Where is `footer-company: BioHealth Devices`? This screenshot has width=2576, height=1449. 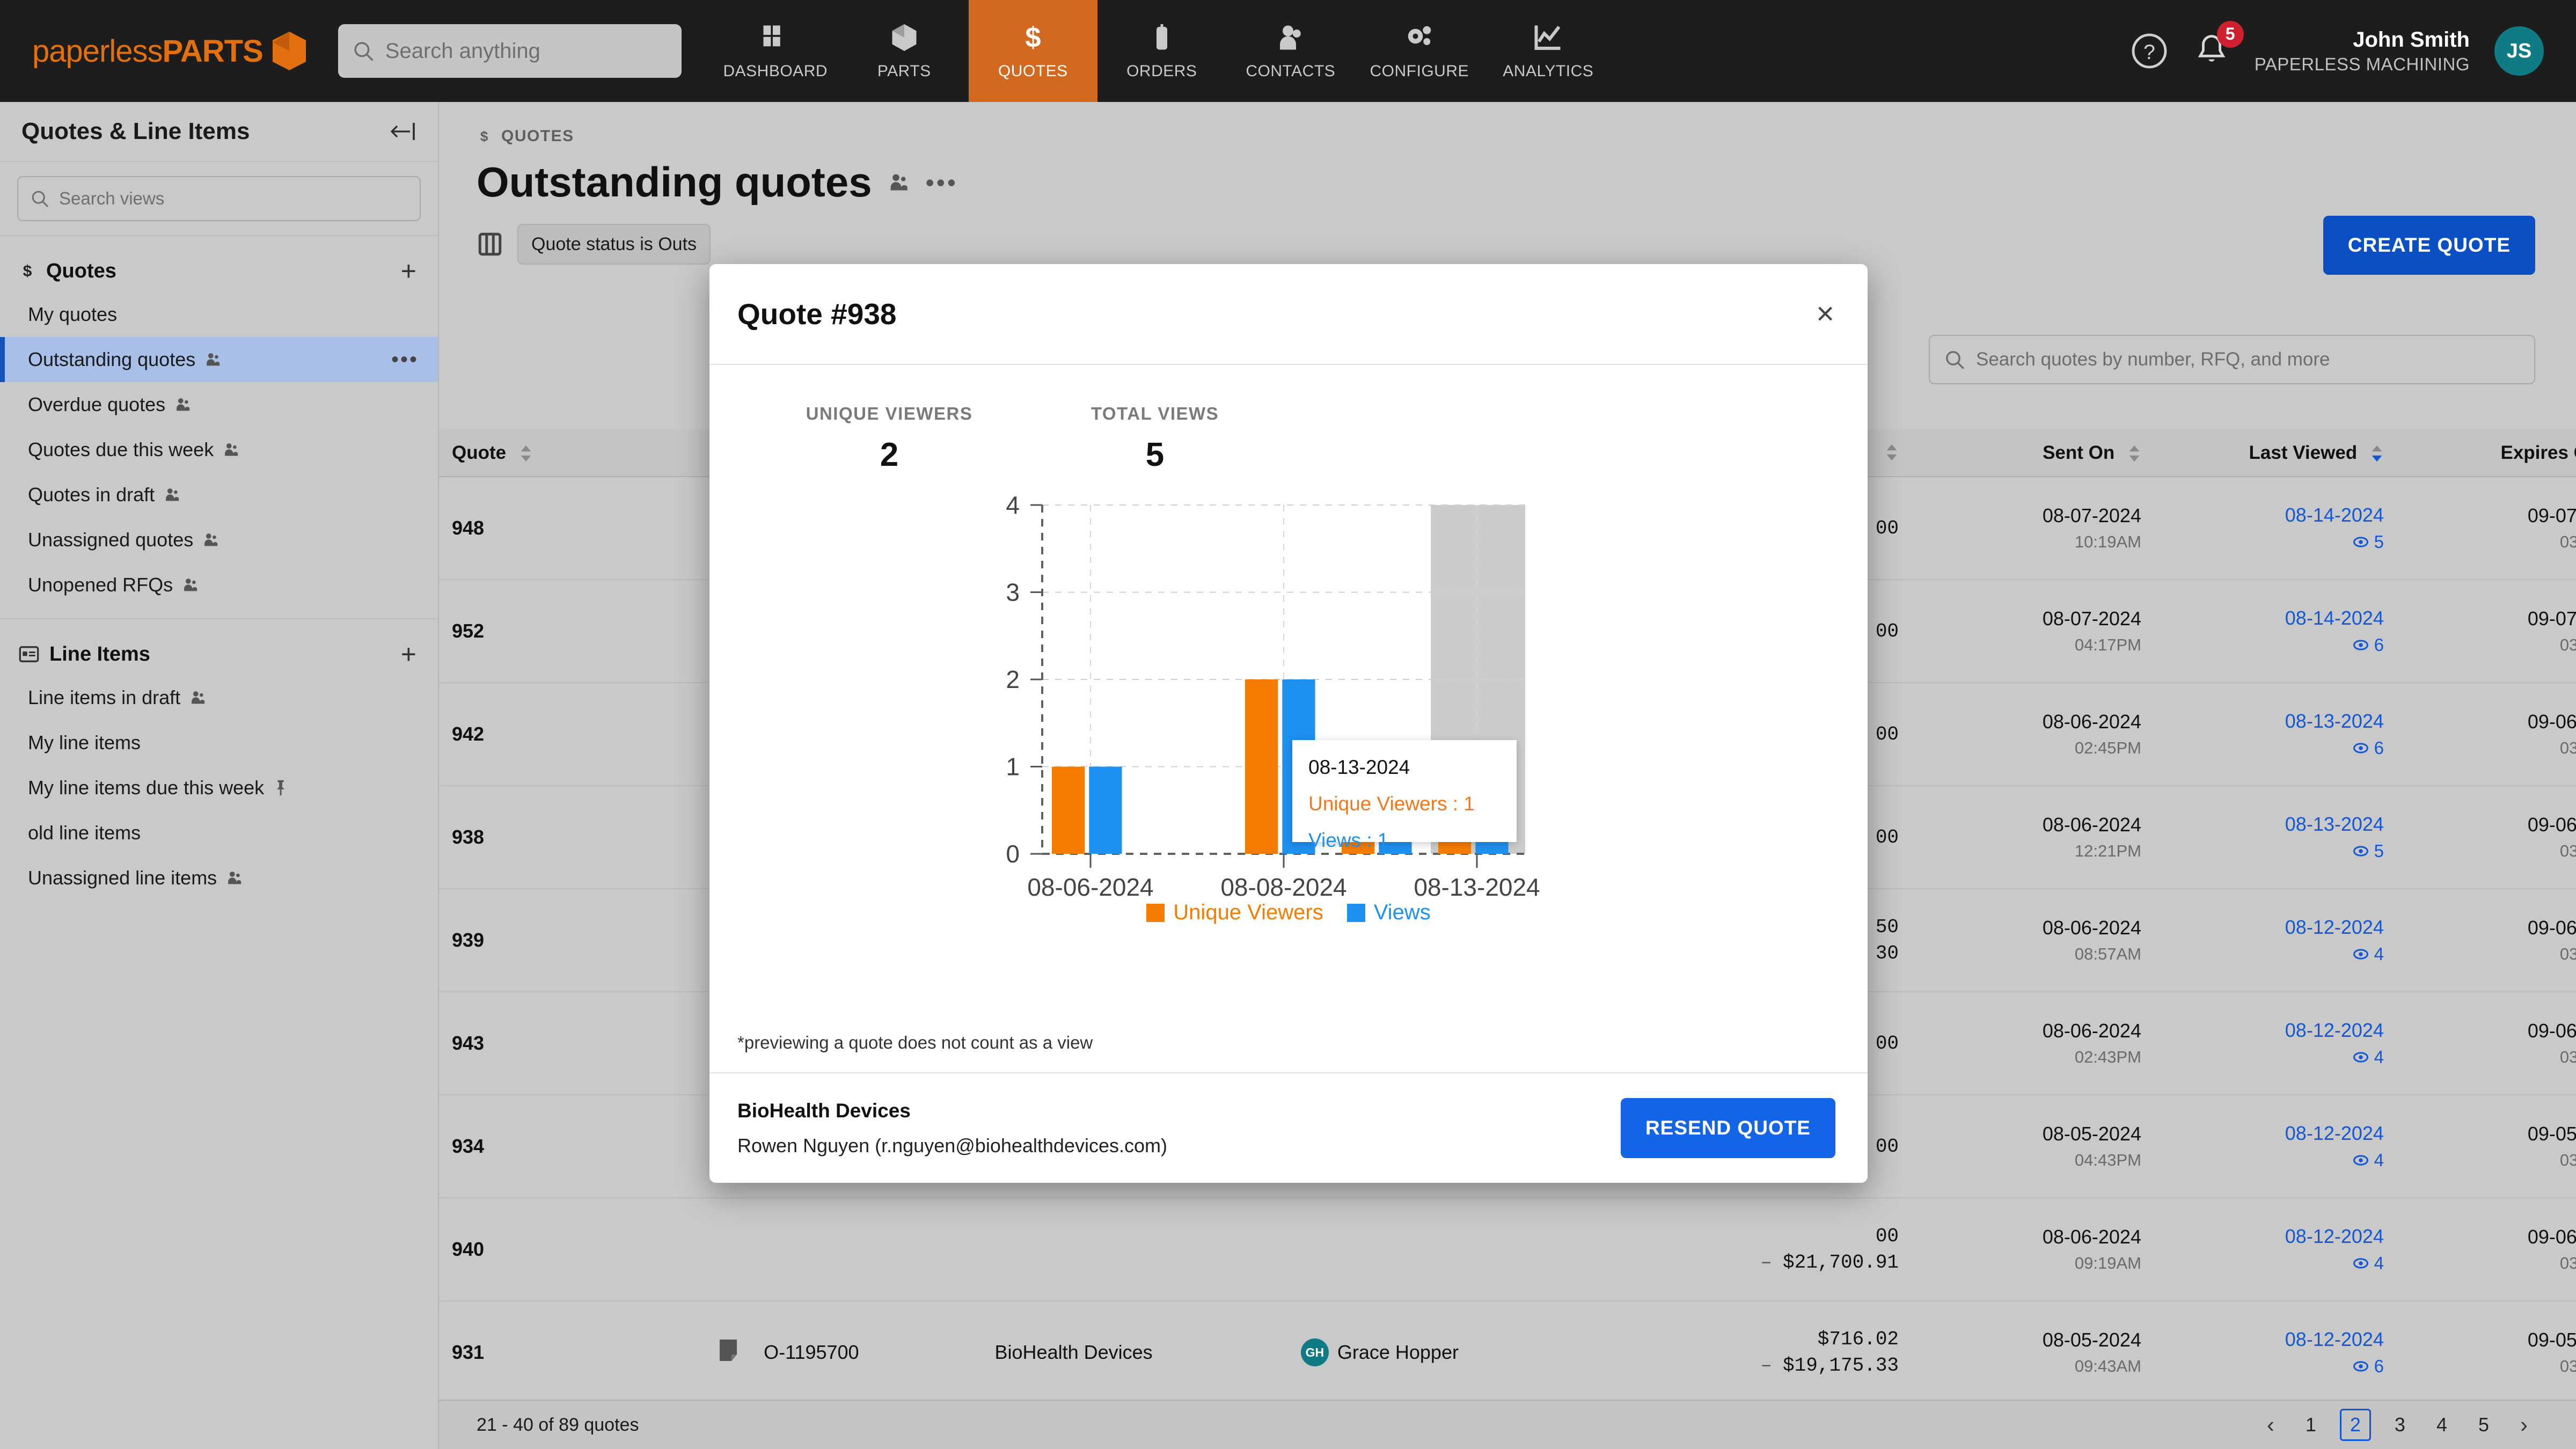 footer-company: BioHealth Devices is located at coordinates (824, 1111).